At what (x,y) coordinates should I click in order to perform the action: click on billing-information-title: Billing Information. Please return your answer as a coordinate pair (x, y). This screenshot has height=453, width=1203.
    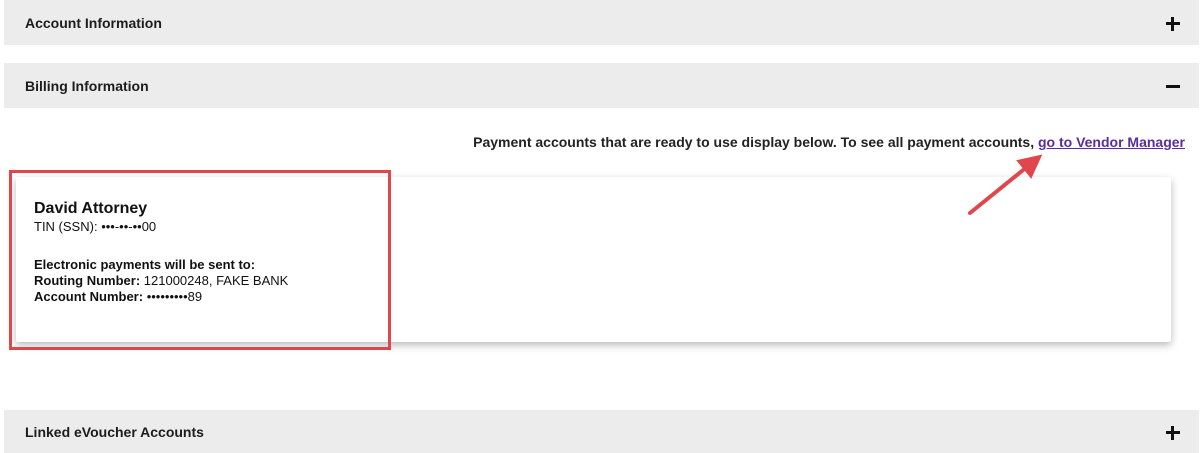
    Looking at the image, I should click on (87, 85).